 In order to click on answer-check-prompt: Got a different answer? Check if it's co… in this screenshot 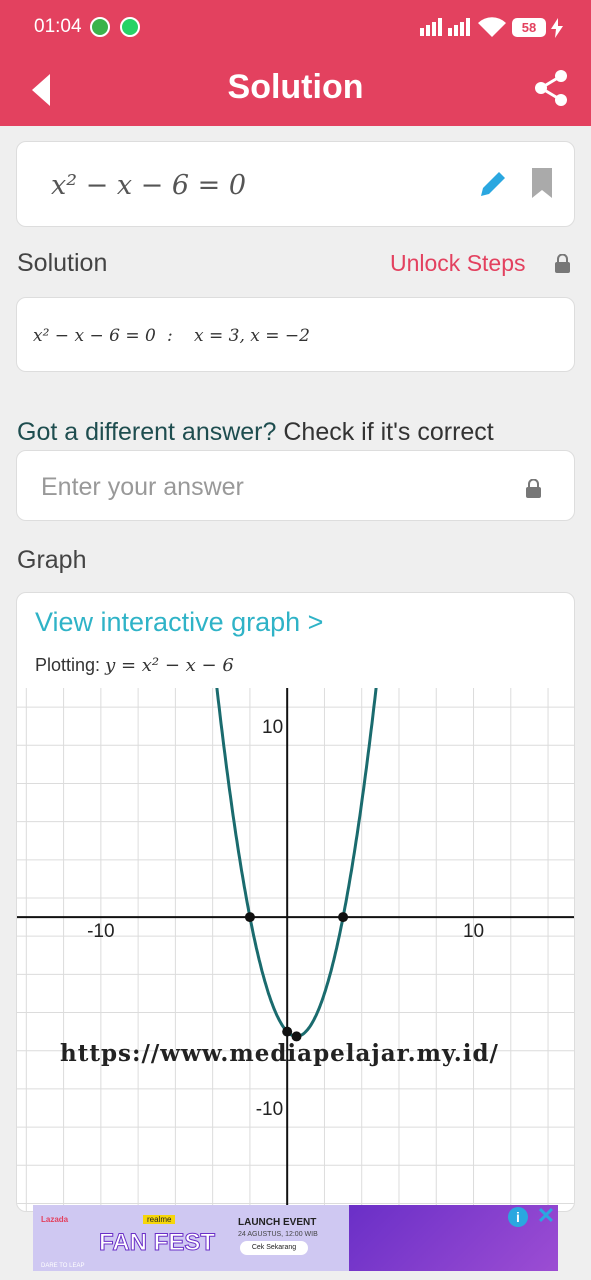, I will do `click(255, 432)`.